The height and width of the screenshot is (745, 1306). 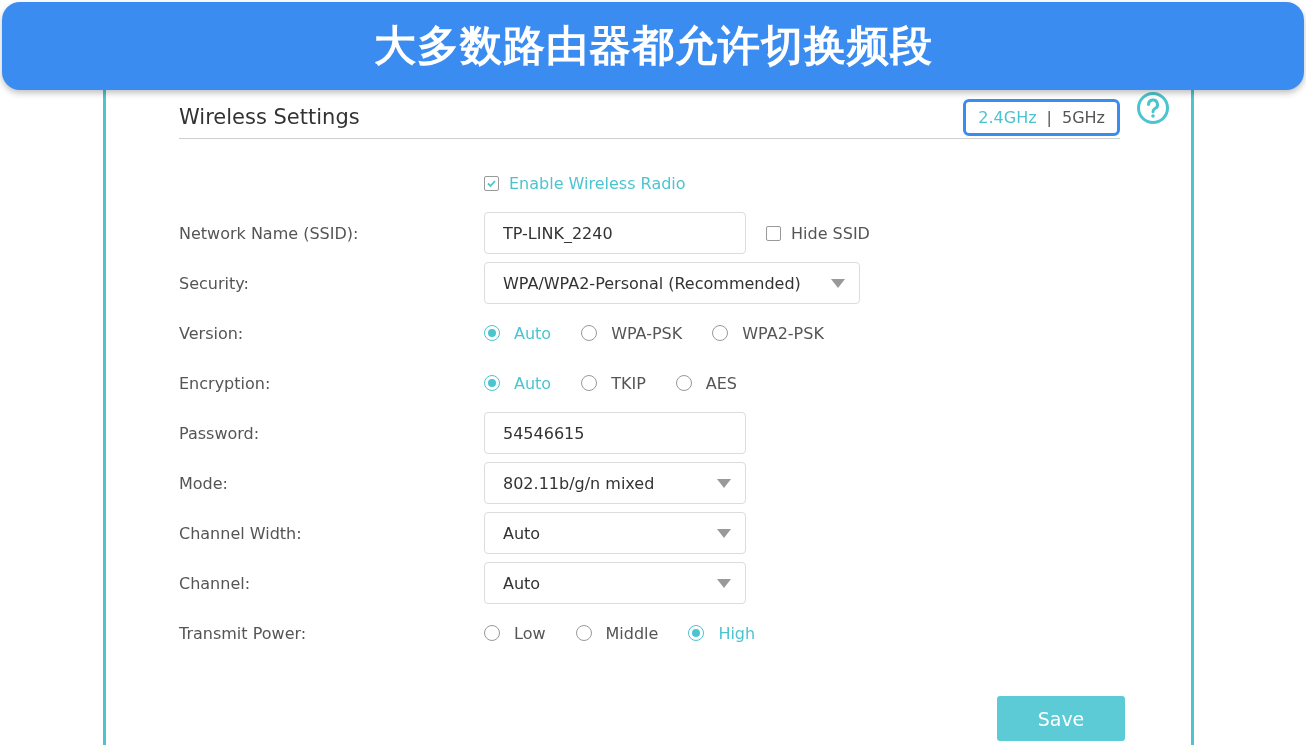 I want to click on field-label: Version:, so click(x=212, y=333).